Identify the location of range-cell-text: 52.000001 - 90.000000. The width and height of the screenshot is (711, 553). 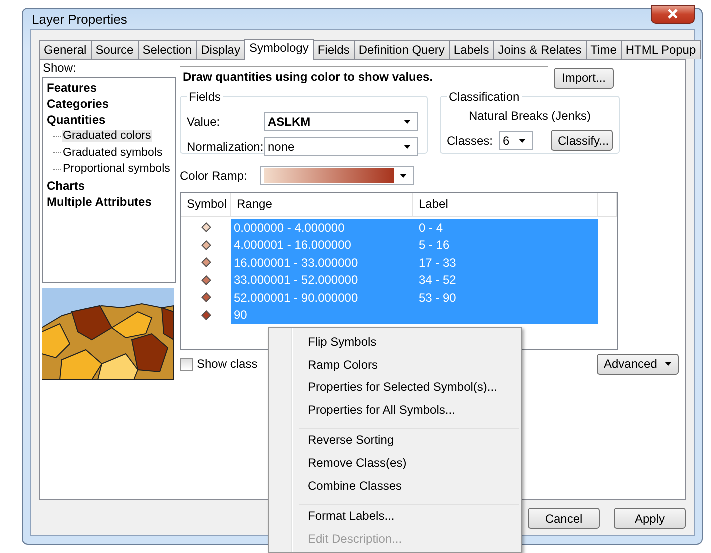
(296, 297).